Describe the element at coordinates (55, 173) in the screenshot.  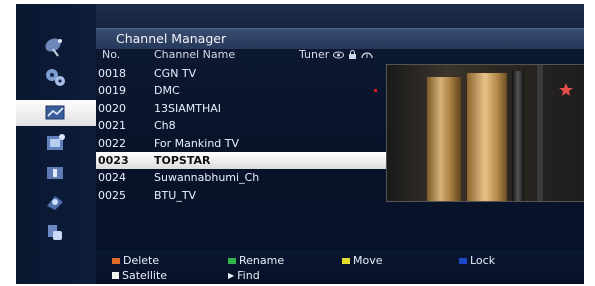
I see `info-box-icon` at that location.